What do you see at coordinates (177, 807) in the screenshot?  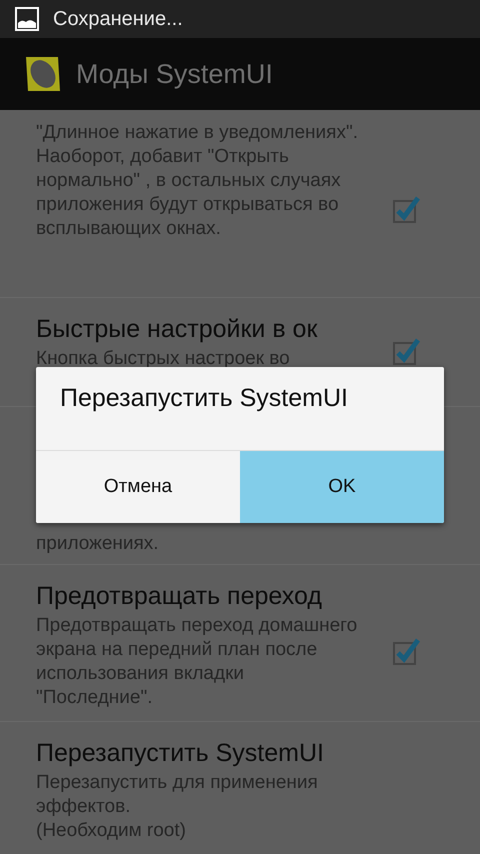 I see `setting-summary: Перезапустить для применения эффектов. (Необходим root)` at bounding box center [177, 807].